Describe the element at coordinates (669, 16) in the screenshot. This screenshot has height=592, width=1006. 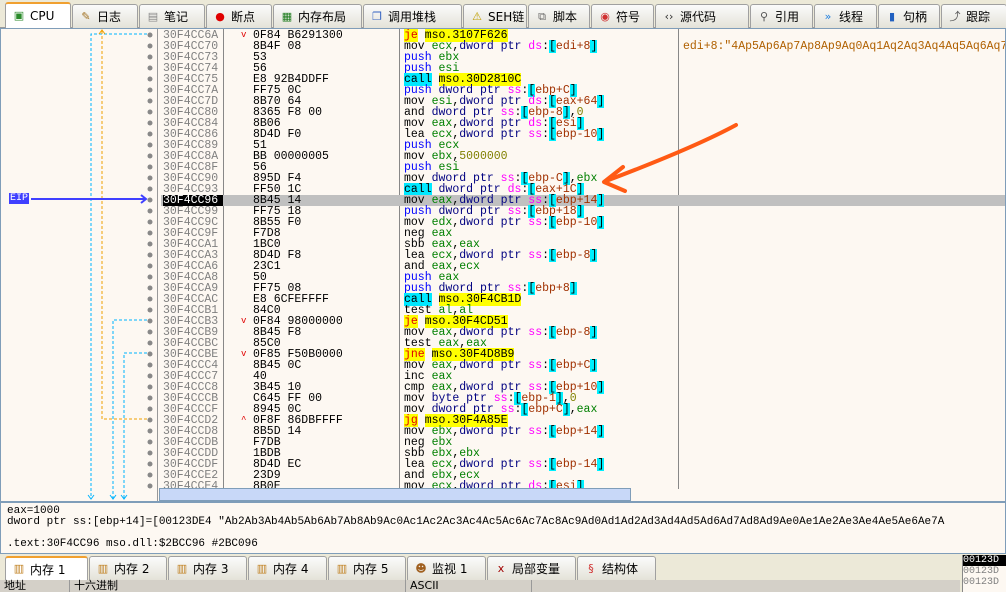
I see `source-code-icon: ‹›` at that location.